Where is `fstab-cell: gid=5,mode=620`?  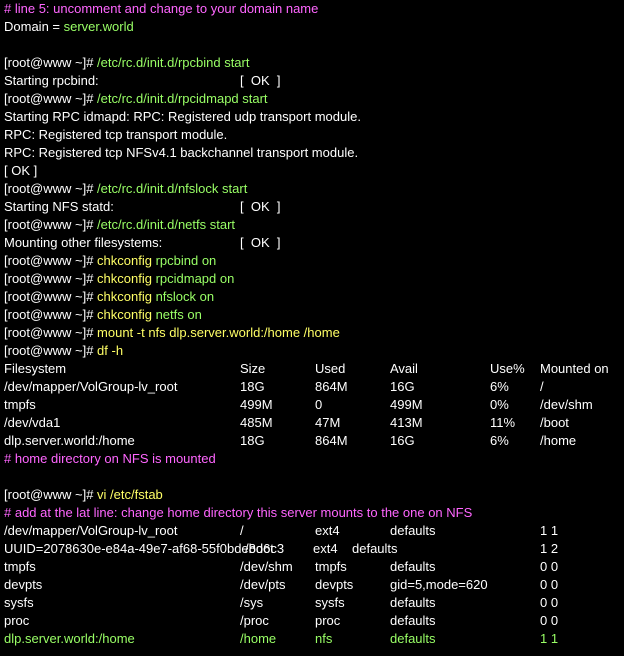 fstab-cell: gid=5,mode=620 is located at coordinates (439, 584).